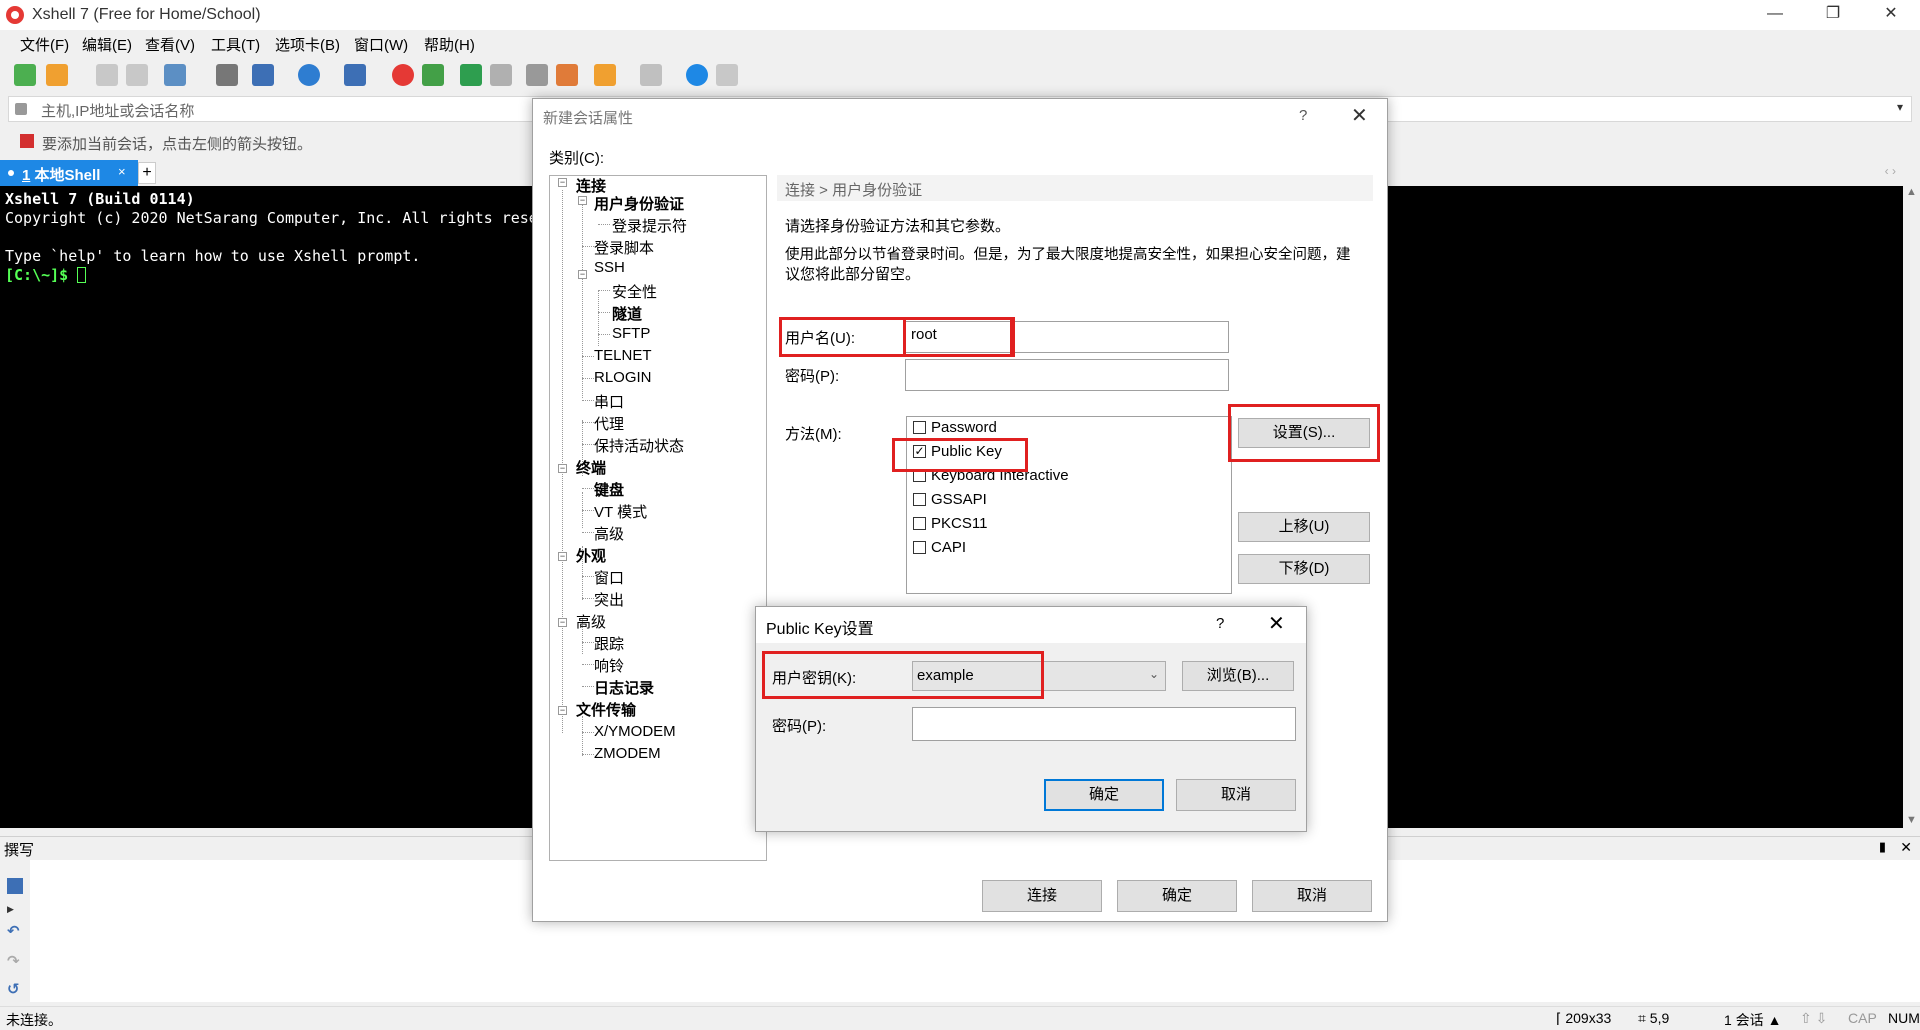 This screenshot has width=1920, height=1030. I want to click on open-folder-icon, so click(57, 75).